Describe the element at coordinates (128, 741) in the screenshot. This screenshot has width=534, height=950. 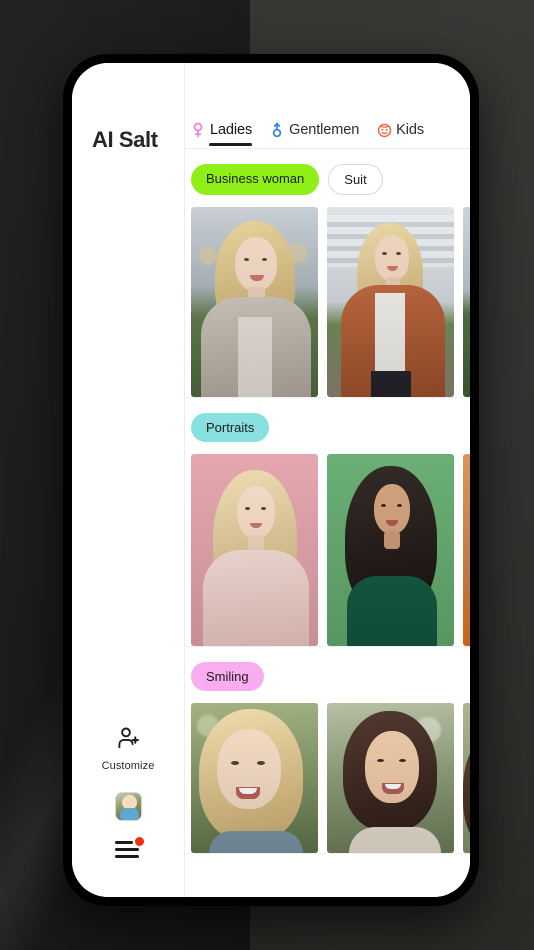
I see `person-add-icon` at that location.